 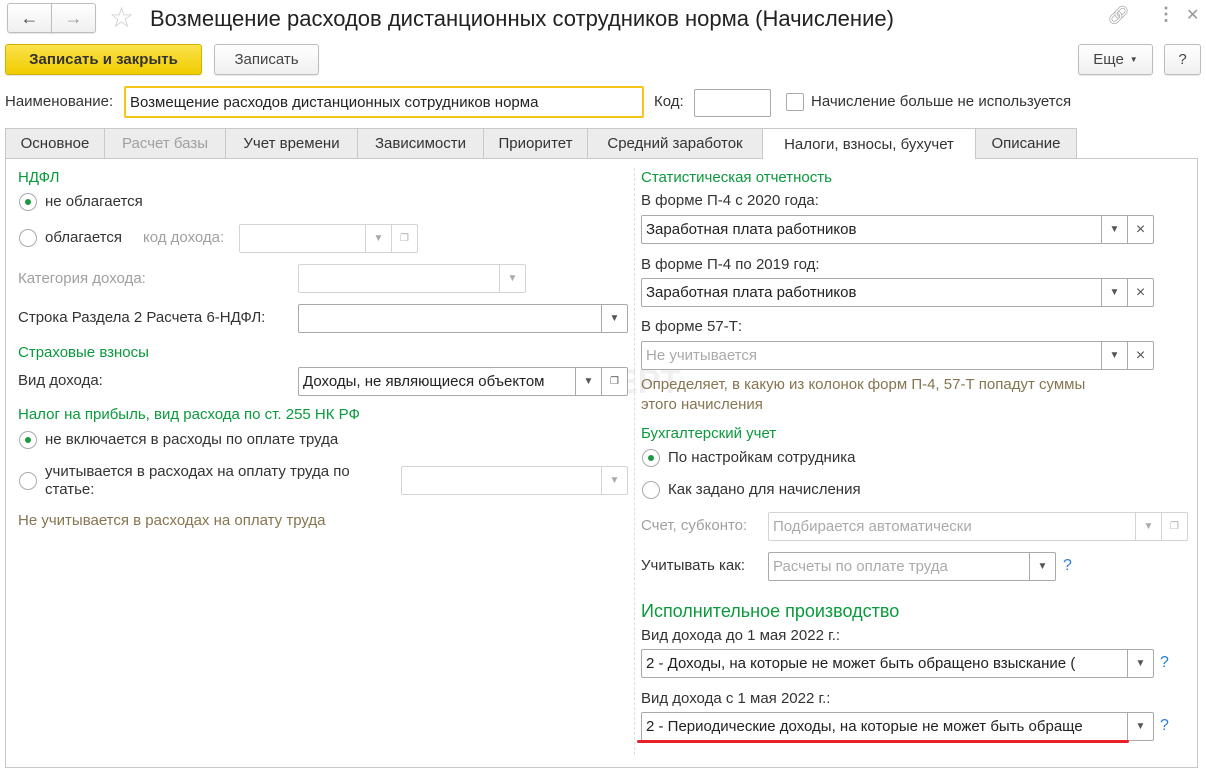 I want to click on stat-title: Статистическая отчетность, so click(x=736, y=177).